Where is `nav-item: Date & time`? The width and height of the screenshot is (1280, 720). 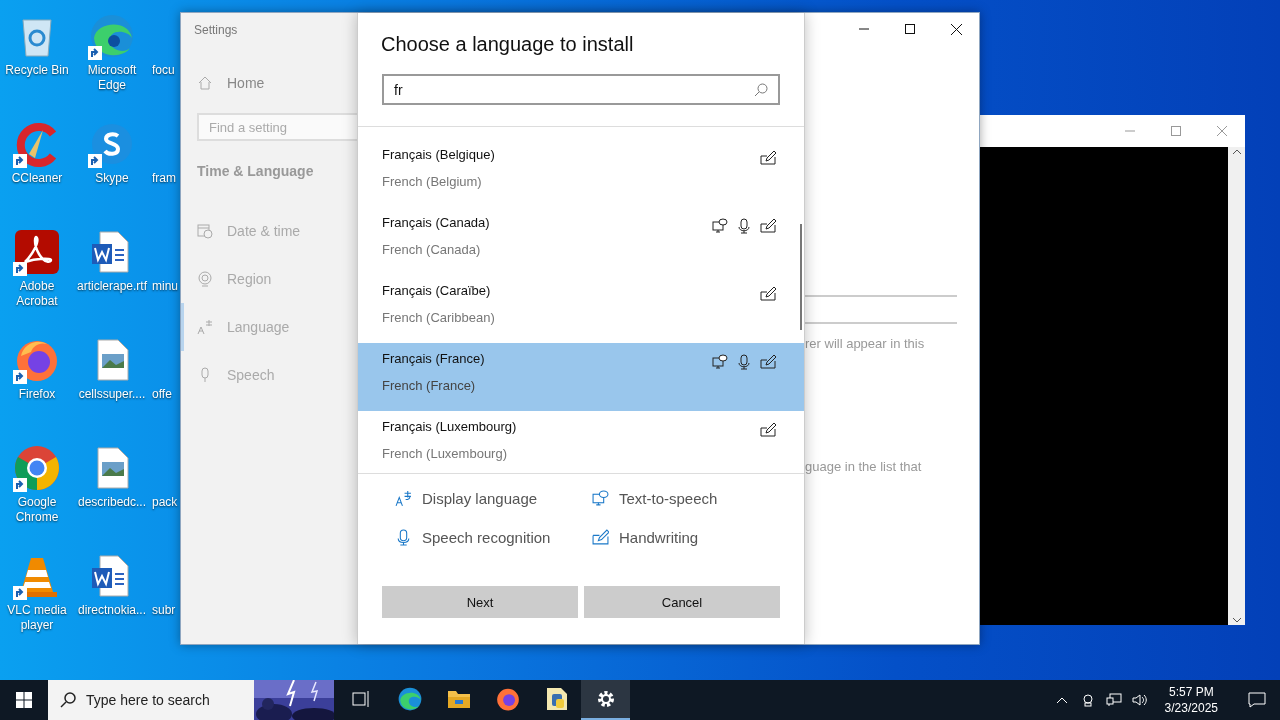
nav-item: Date & time is located at coordinates (269, 231).